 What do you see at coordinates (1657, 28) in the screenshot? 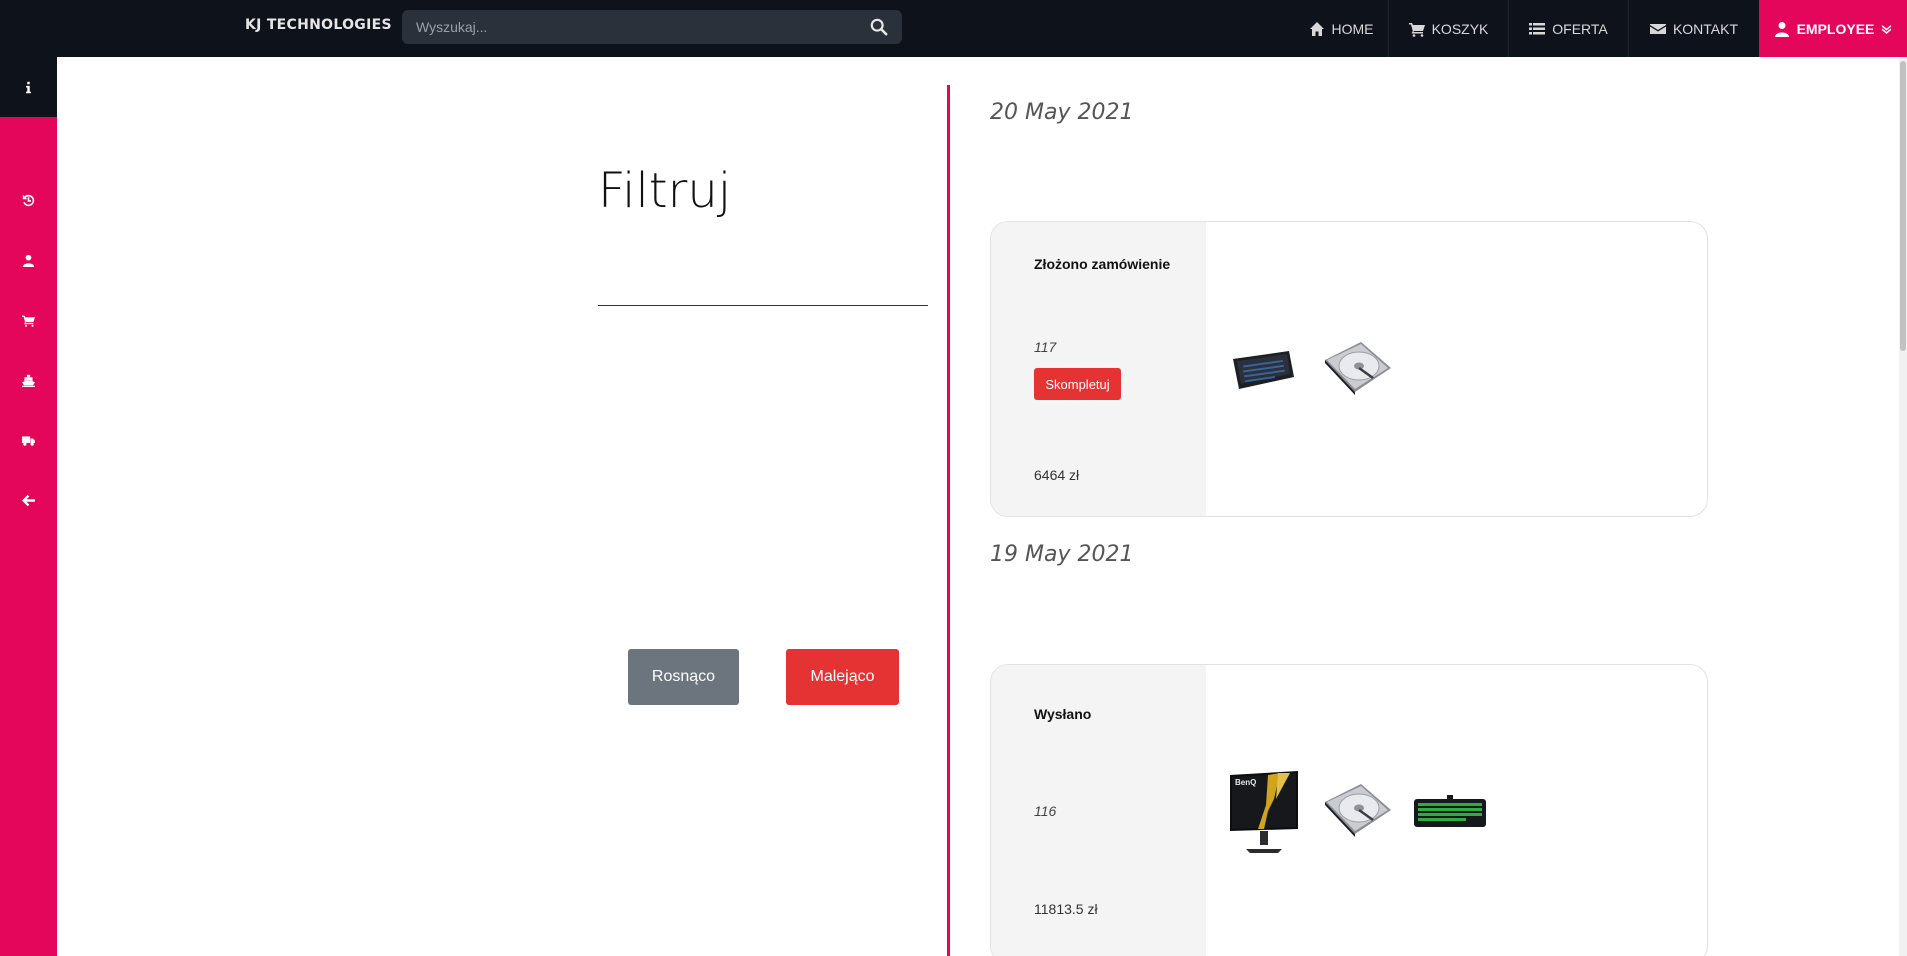
I see `envelope-icon` at bounding box center [1657, 28].